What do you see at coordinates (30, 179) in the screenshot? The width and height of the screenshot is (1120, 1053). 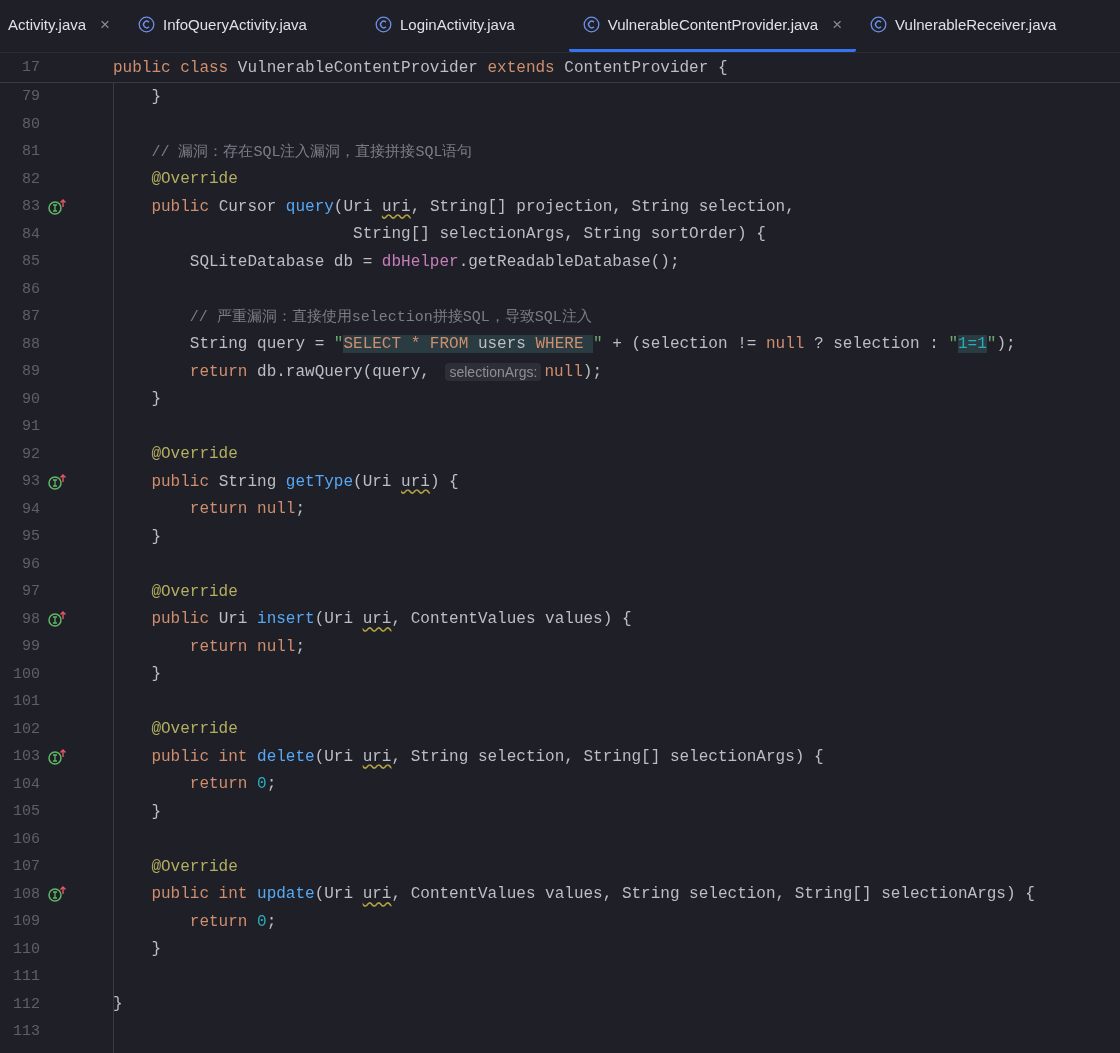 I see `line-number: 82` at bounding box center [30, 179].